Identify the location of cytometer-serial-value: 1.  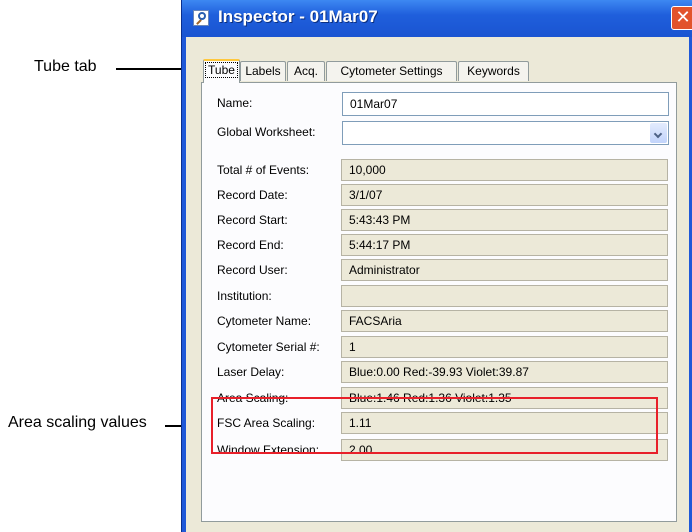
(504, 347).